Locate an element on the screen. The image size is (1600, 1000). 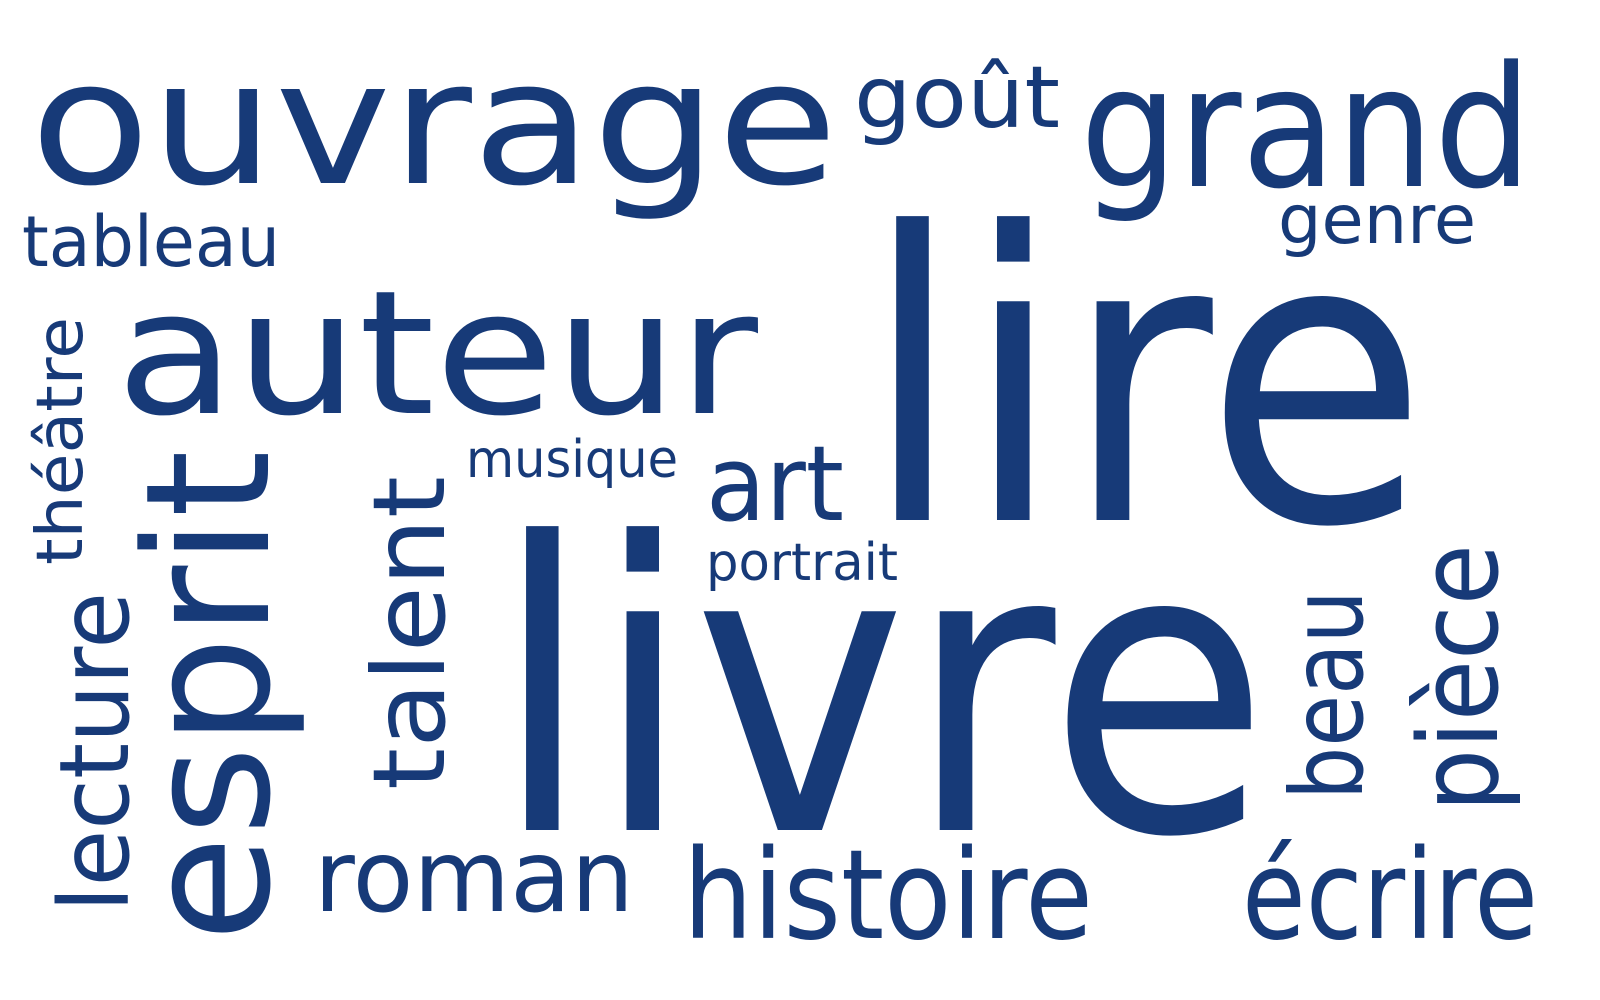
word-ouvrage: ouvrage is located at coordinates (434, 123).